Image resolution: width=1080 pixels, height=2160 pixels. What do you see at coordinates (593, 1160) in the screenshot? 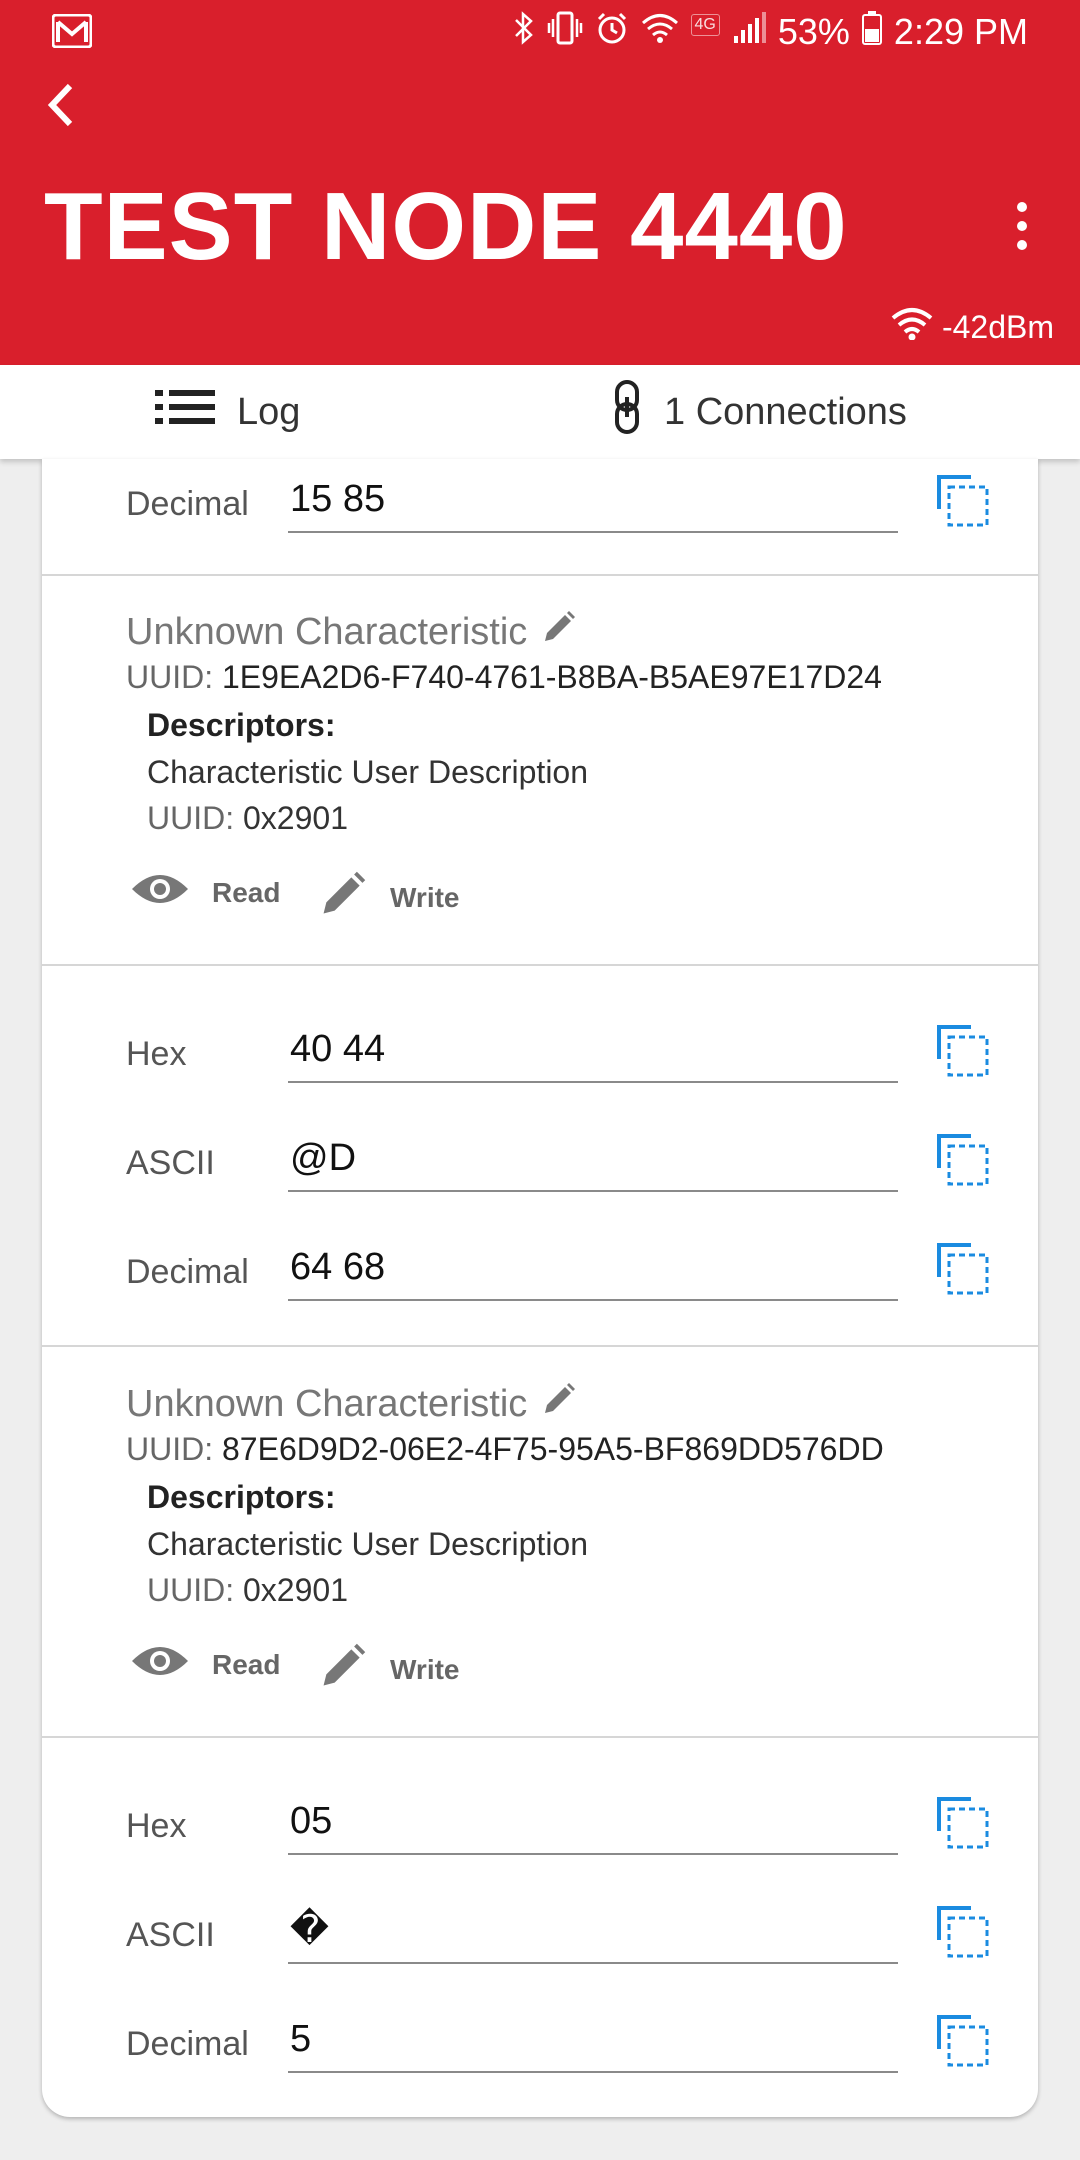
I see `ascii-value-field: @D` at bounding box center [593, 1160].